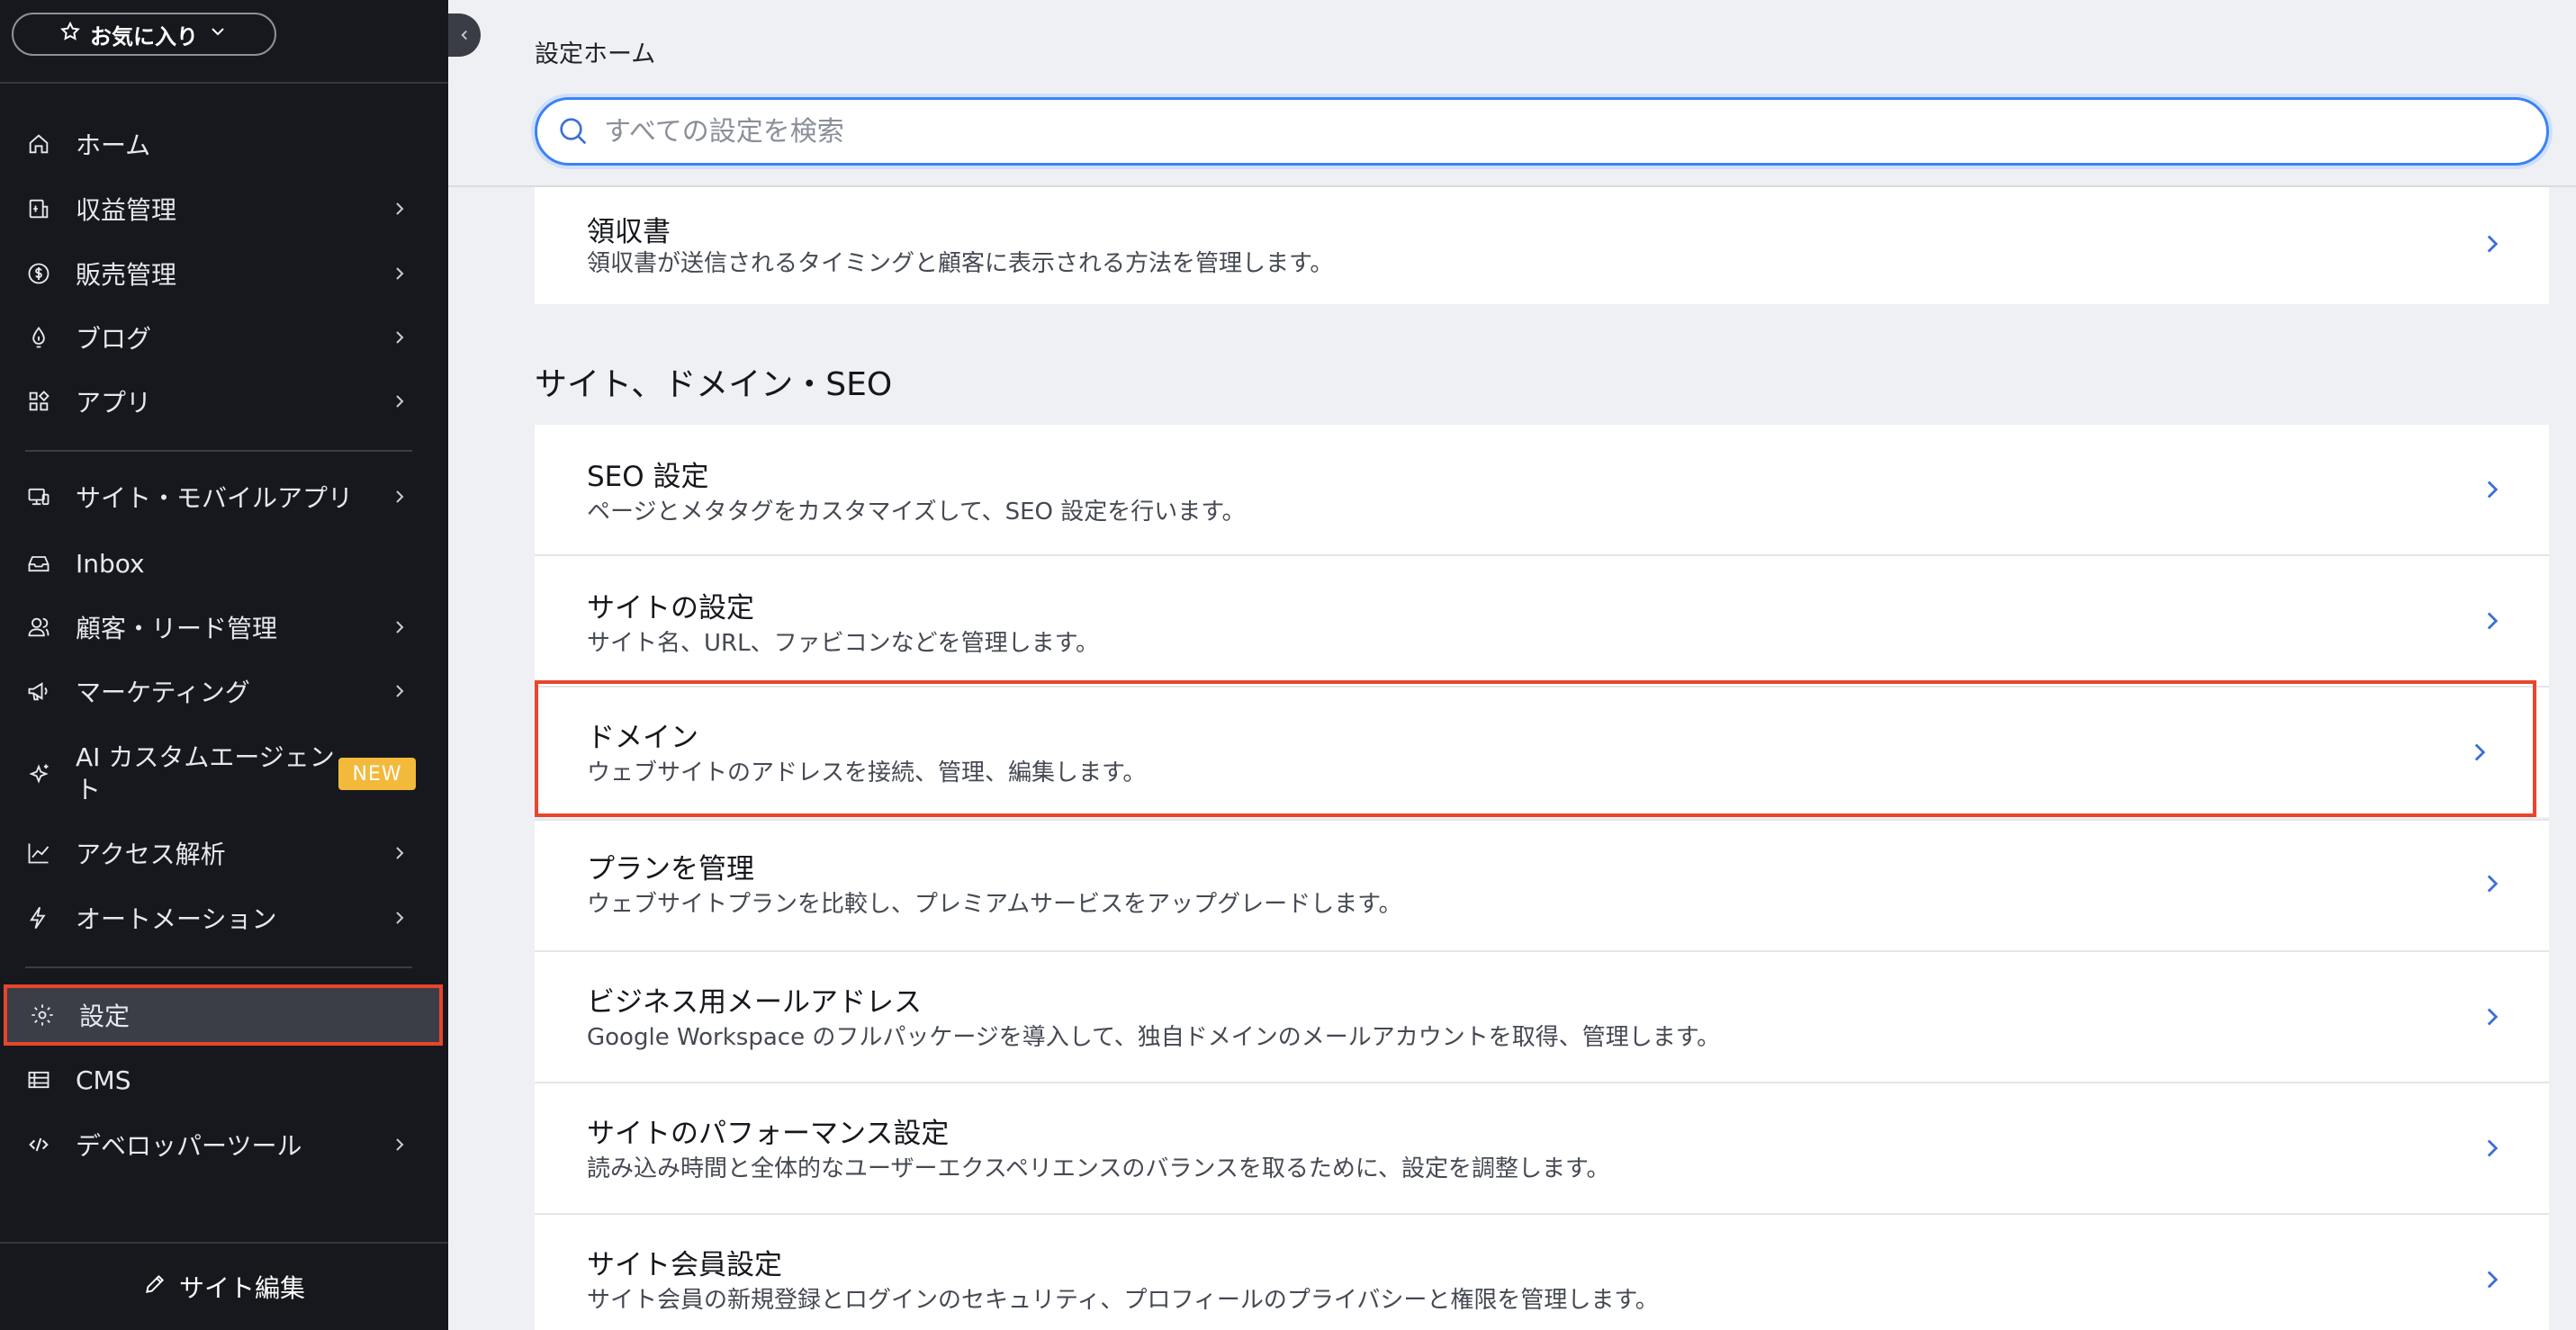 This screenshot has height=1330, width=2576. What do you see at coordinates (218, 967) in the screenshot?
I see `sidebar-divider` at bounding box center [218, 967].